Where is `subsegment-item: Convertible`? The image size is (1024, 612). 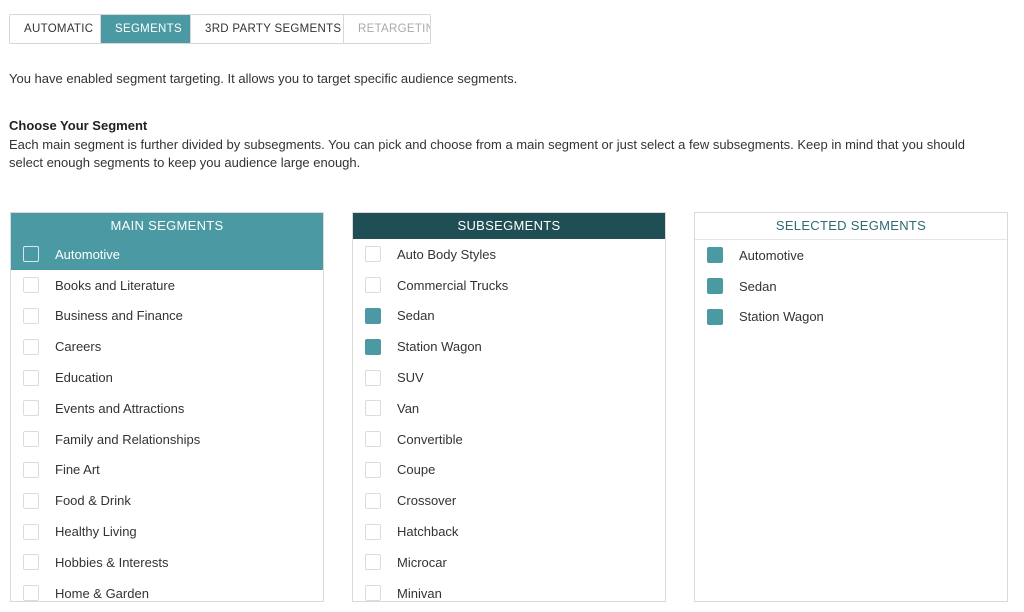 subsegment-item: Convertible is located at coordinates (509, 439).